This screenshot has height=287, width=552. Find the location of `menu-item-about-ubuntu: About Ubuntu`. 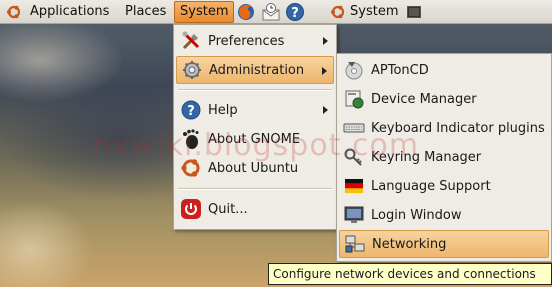

menu-item-about-ubuntu: About Ubuntu is located at coordinates (255, 168).